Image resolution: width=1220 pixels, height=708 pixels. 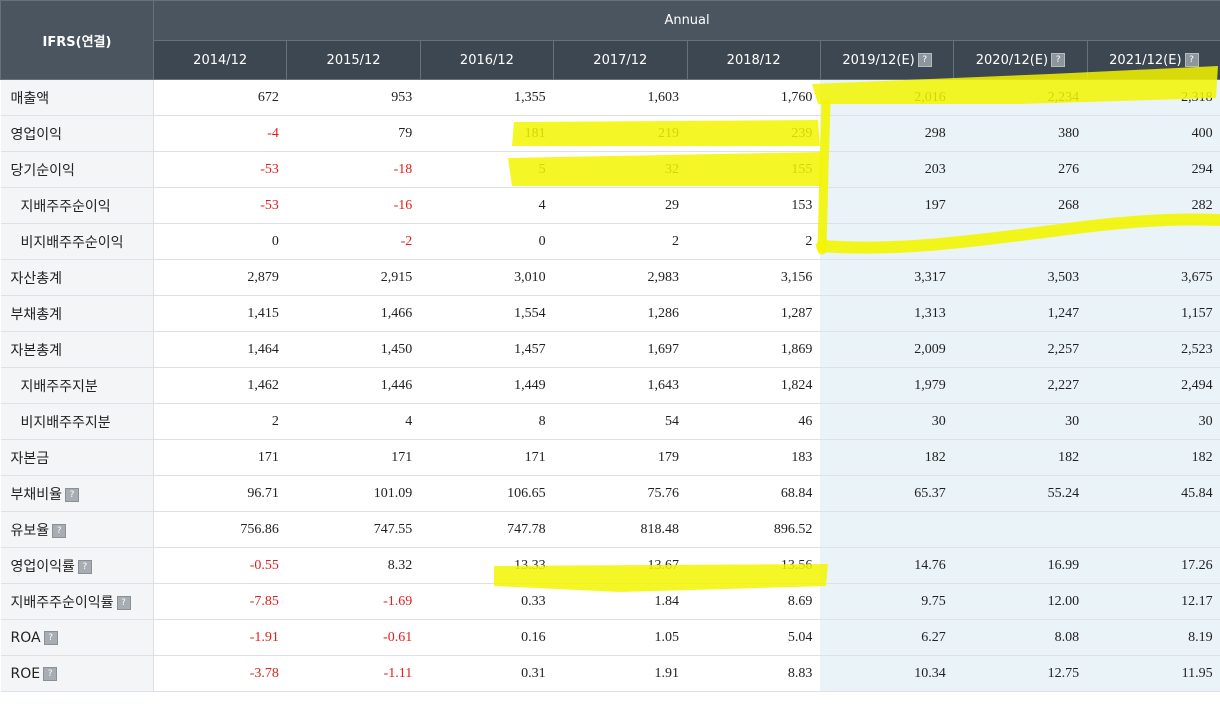 What do you see at coordinates (77, 241) in the screenshot?
I see `row-label-cell: 비지배주주순이익` at bounding box center [77, 241].